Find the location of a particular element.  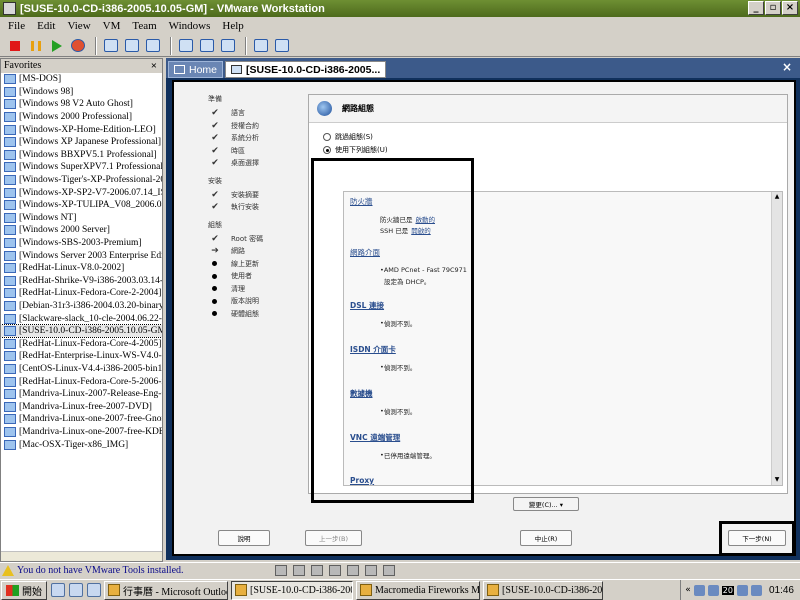

radio-skip-indicator is located at coordinates (327, 137).